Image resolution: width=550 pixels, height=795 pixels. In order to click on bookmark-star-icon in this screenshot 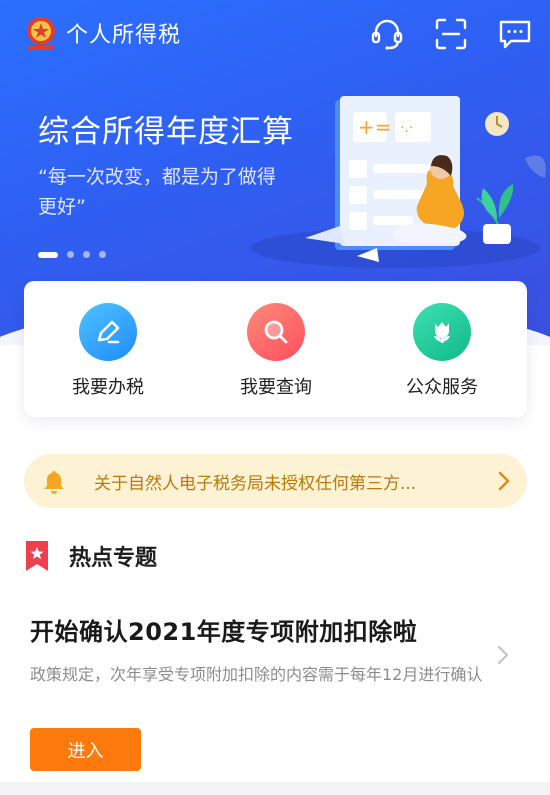, I will do `click(37, 556)`.